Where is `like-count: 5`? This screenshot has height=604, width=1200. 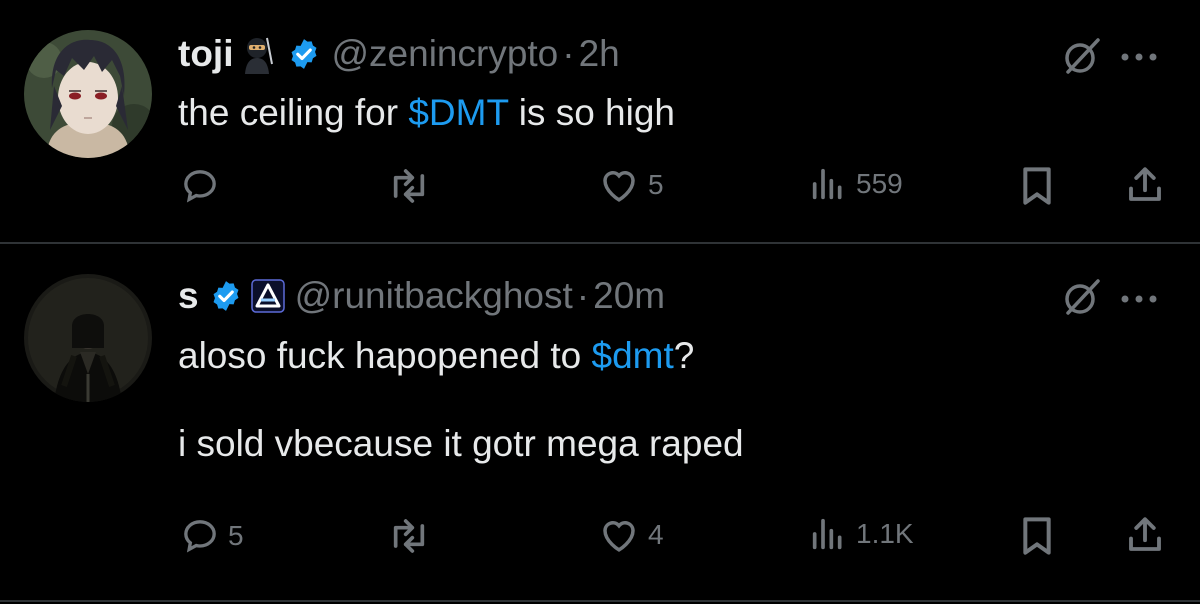 like-count: 5 is located at coordinates (656, 184).